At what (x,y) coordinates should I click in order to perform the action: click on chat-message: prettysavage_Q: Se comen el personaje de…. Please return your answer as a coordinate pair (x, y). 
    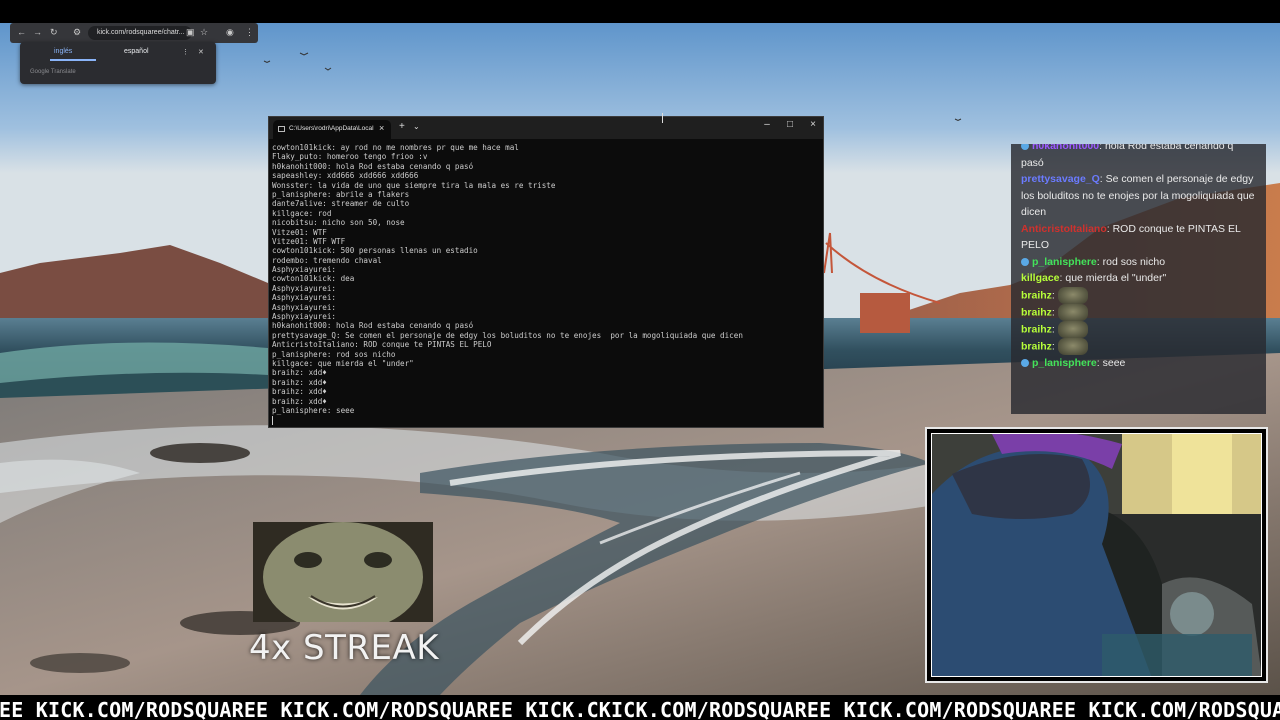
    Looking at the image, I should click on (1138, 196).